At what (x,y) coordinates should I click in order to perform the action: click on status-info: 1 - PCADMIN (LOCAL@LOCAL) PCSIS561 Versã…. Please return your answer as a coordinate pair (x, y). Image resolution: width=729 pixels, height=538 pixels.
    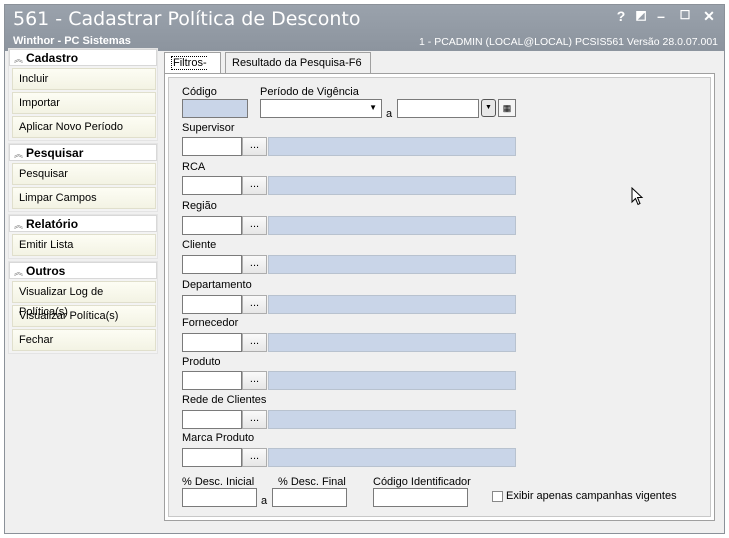
    Looking at the image, I should click on (568, 42).